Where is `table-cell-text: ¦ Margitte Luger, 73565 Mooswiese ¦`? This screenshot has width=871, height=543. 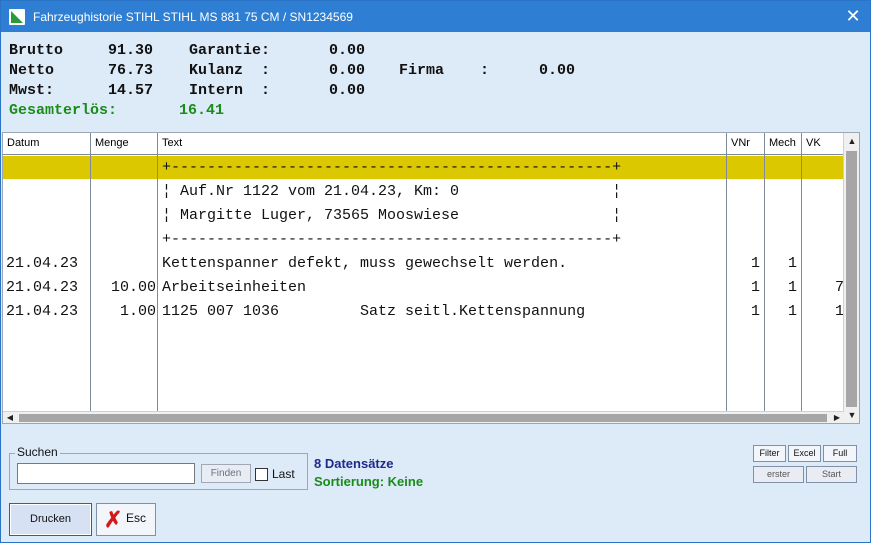 table-cell-text: ¦ Margitte Luger, 73565 Mooswiese ¦ is located at coordinates (391, 216).